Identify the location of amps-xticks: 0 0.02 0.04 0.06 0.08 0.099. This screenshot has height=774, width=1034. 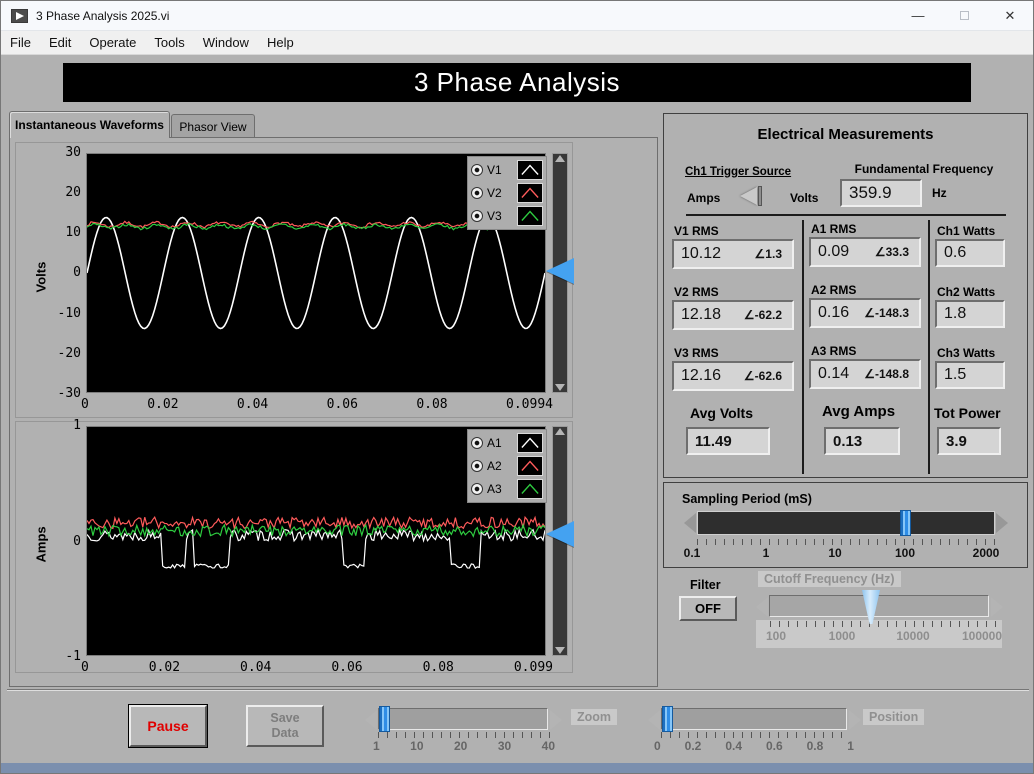
(317, 667).